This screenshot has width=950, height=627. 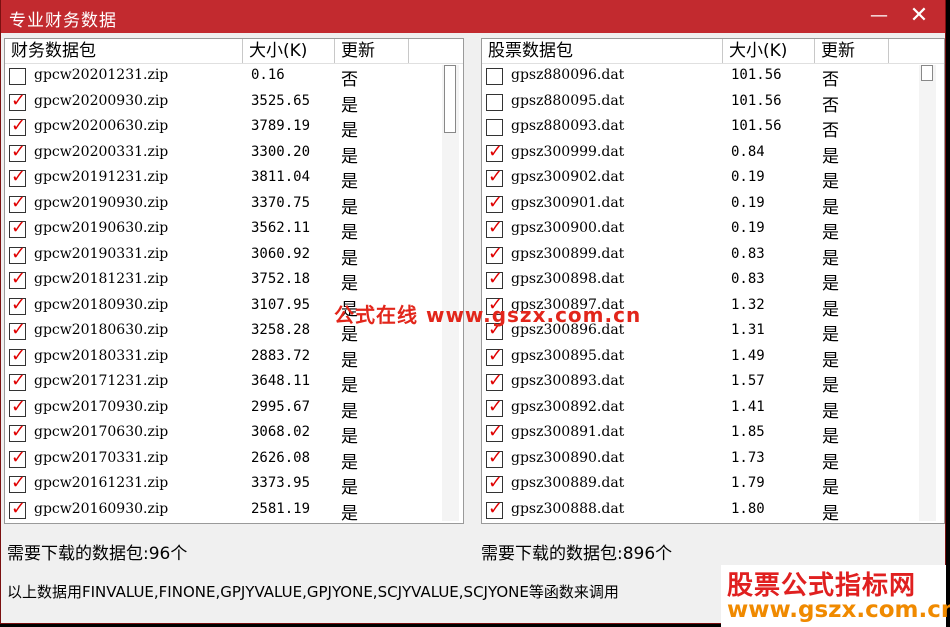 What do you see at coordinates (713, 435) in the screenshot?
I see `table-row: ✓ gpsz300891.dat 1.85 是` at bounding box center [713, 435].